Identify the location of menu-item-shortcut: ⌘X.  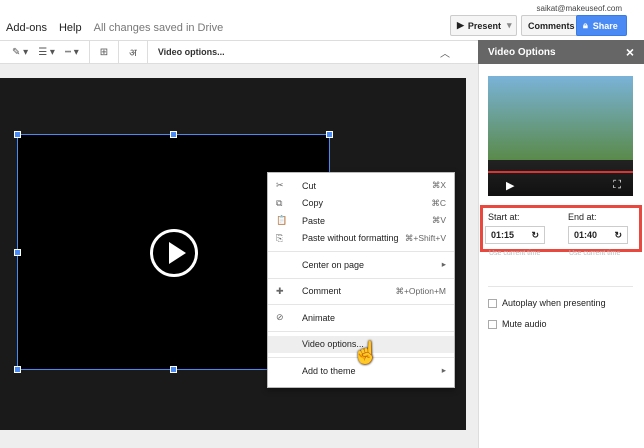
(438, 185).